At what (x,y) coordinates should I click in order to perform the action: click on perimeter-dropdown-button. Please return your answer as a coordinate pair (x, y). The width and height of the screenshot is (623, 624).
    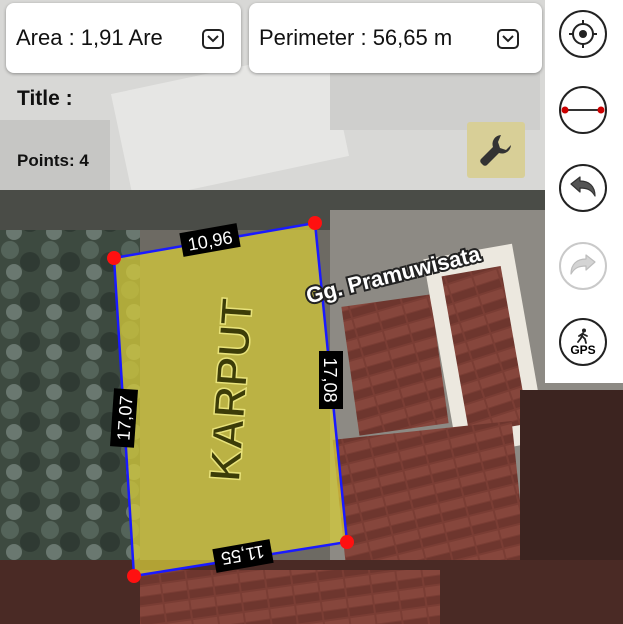
    Looking at the image, I should click on (508, 39).